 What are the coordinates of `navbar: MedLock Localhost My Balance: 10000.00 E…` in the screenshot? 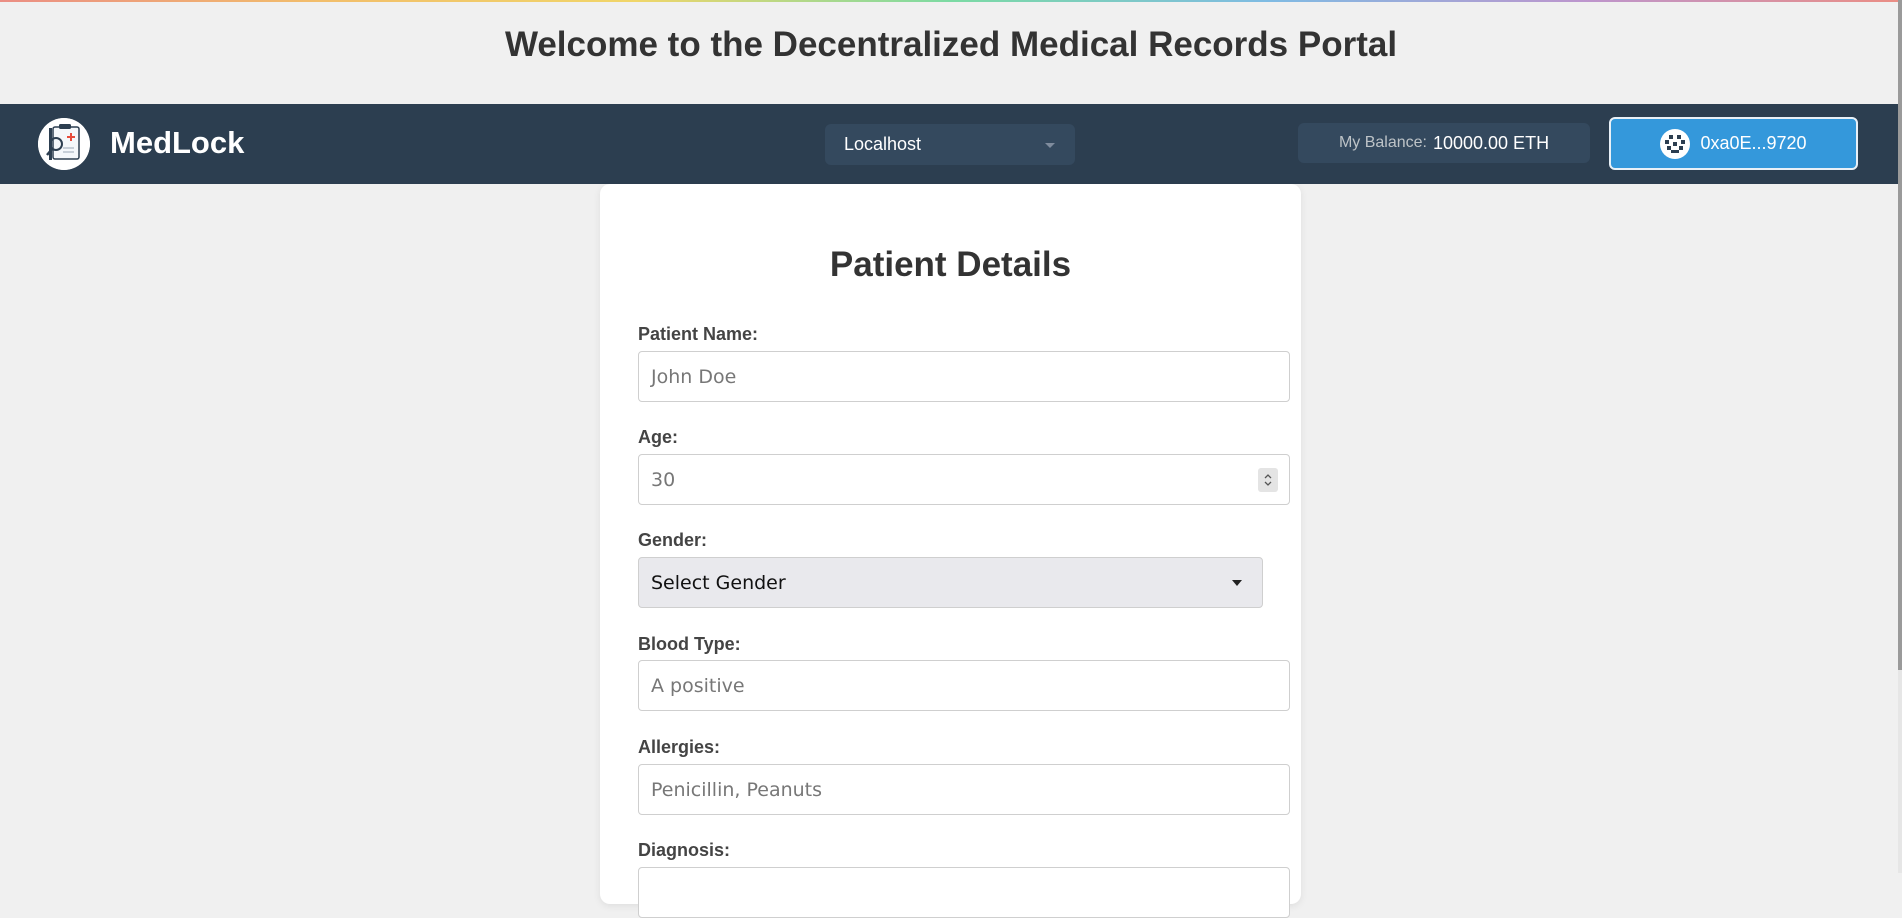 It's located at (949, 144).